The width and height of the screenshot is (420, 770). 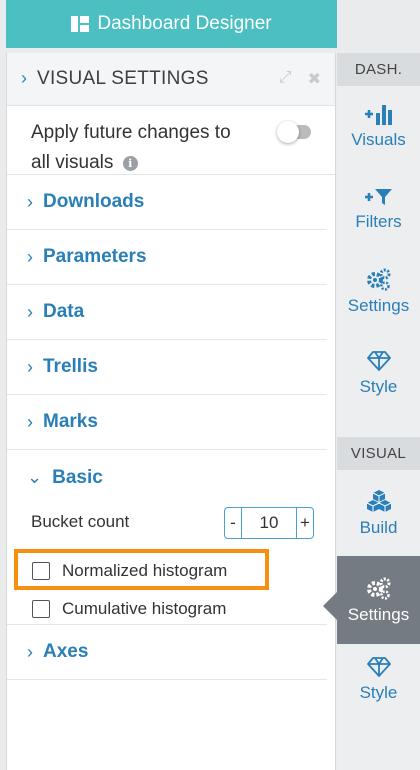 I want to click on section-basic: ⌄ Basic, so click(x=167, y=477).